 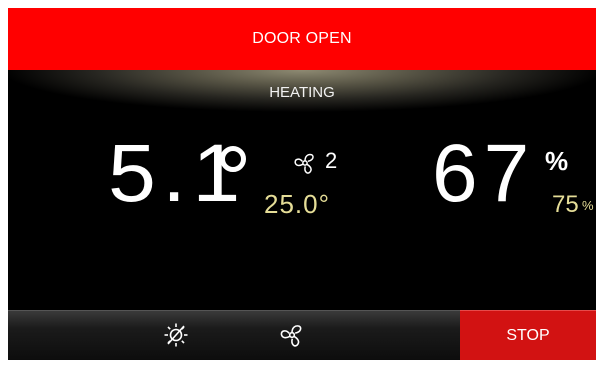 I want to click on current-temperature: 5.1, so click(x=177, y=173).